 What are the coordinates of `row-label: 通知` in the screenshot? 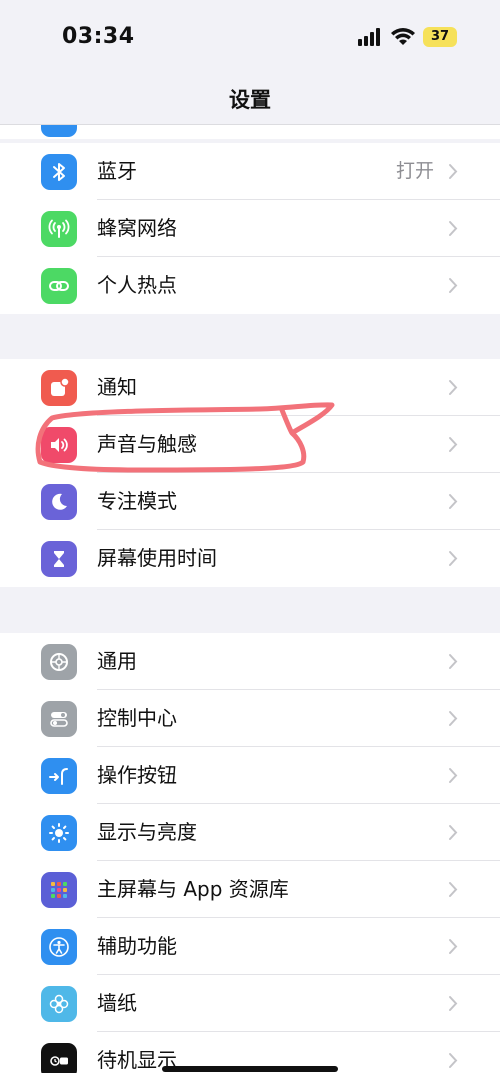 It's located at (117, 387).